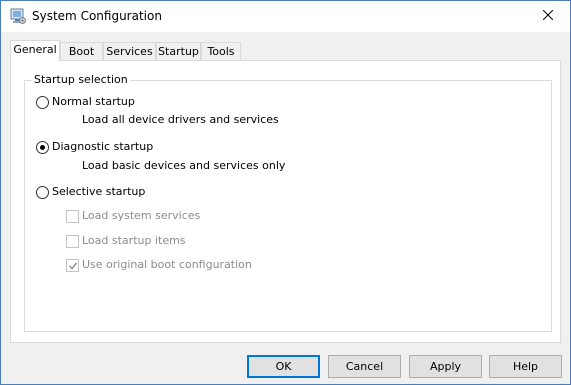 The width and height of the screenshot is (571, 385). Describe the element at coordinates (93, 101) in the screenshot. I see `normal-startup-label: Normal startup` at that location.